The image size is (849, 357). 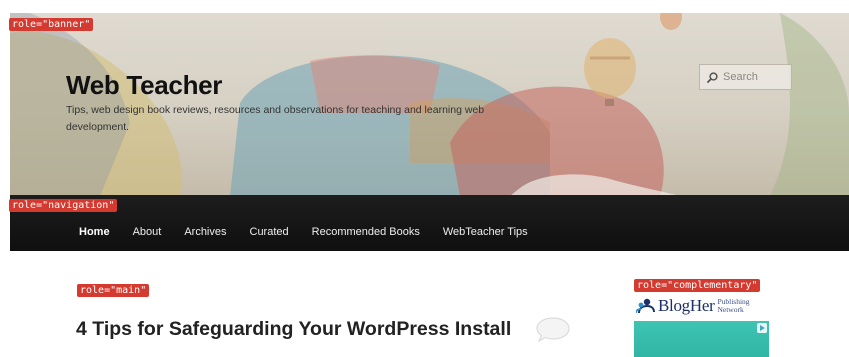 I want to click on speech-bubble-icon, so click(x=553, y=330).